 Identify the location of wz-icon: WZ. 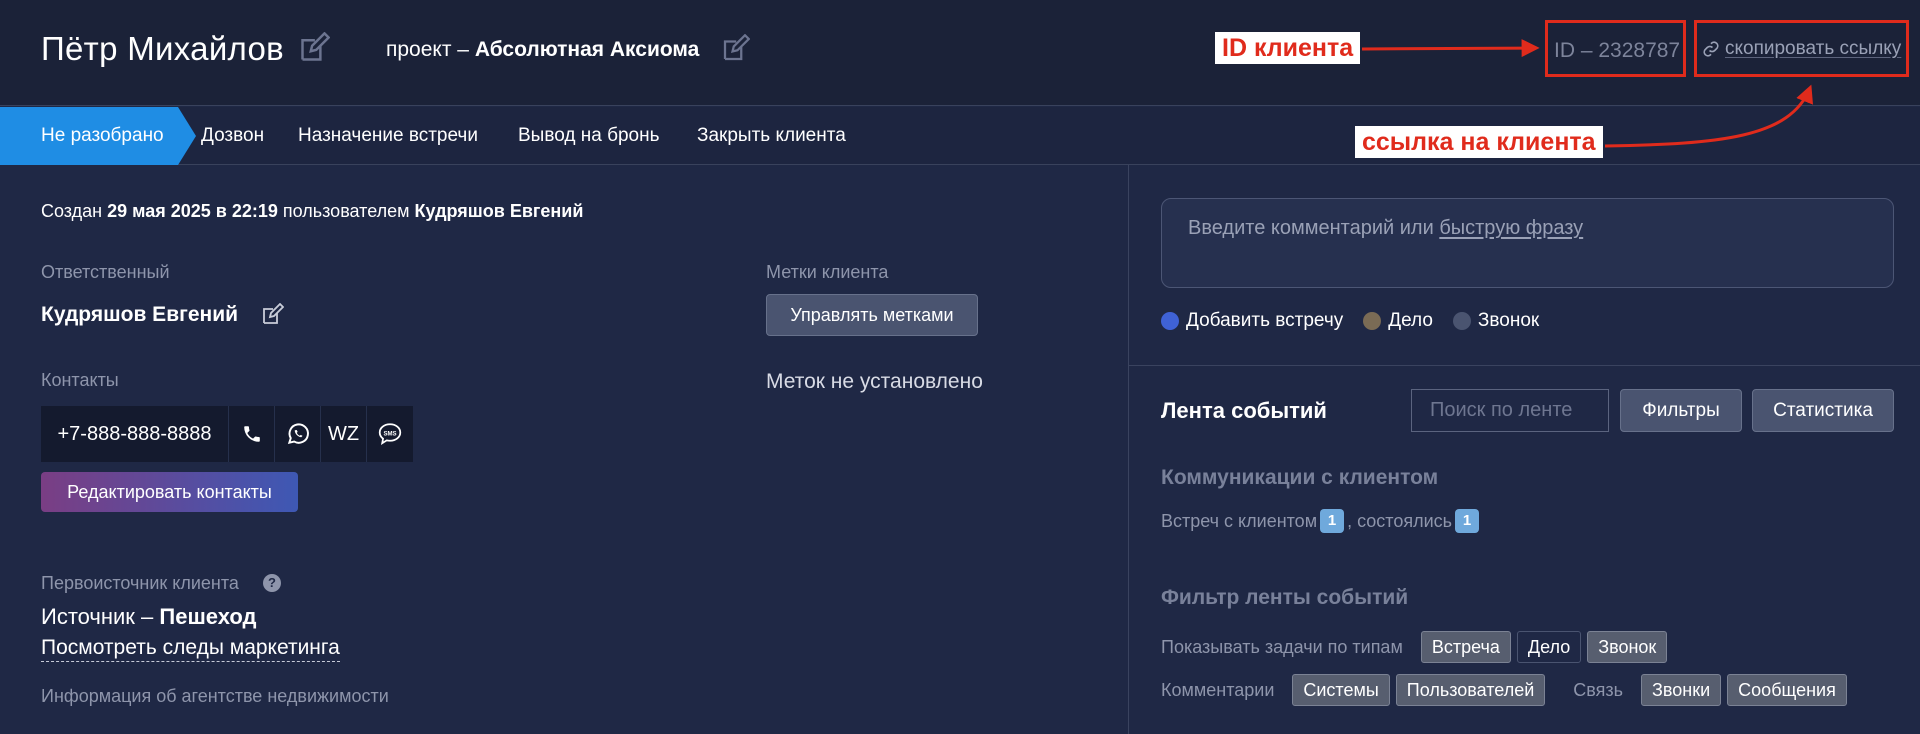
(344, 434).